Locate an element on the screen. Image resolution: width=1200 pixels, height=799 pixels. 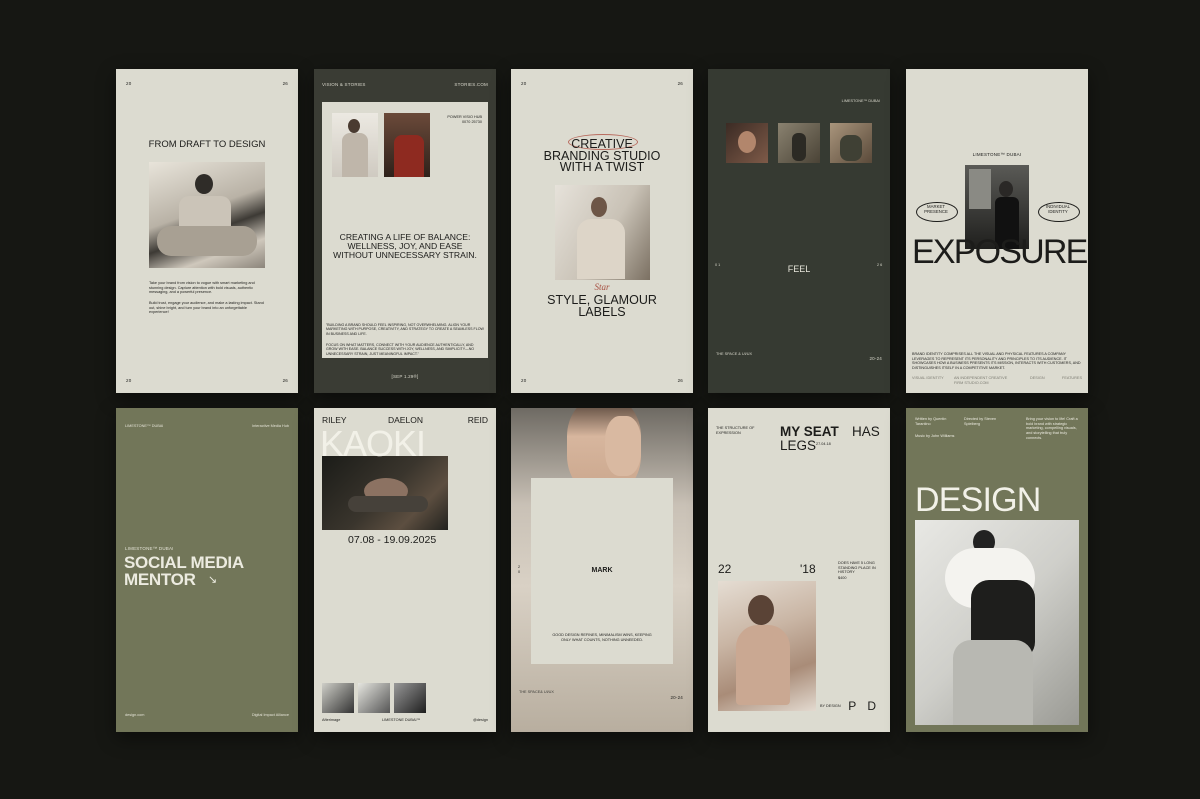
footer-left: Afterimage is located at coordinates (331, 720).